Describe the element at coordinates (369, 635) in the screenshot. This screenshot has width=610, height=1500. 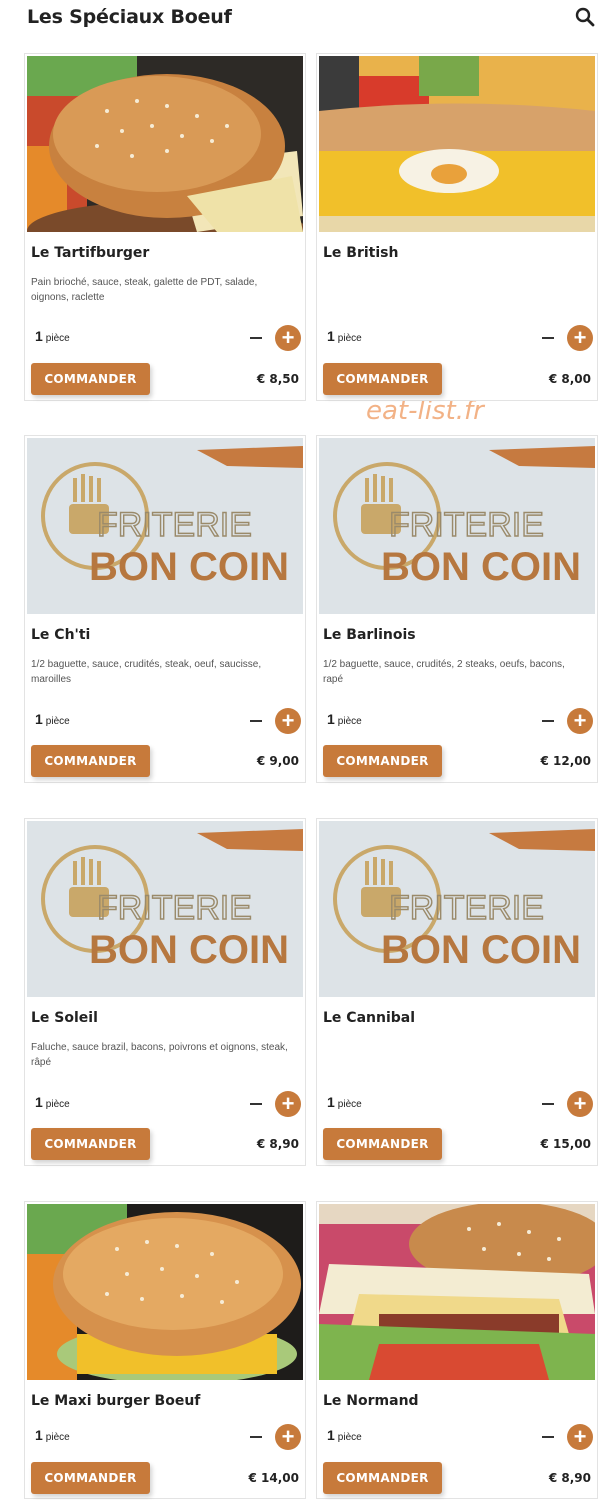
I see `product-name: Le Barlinois` at that location.